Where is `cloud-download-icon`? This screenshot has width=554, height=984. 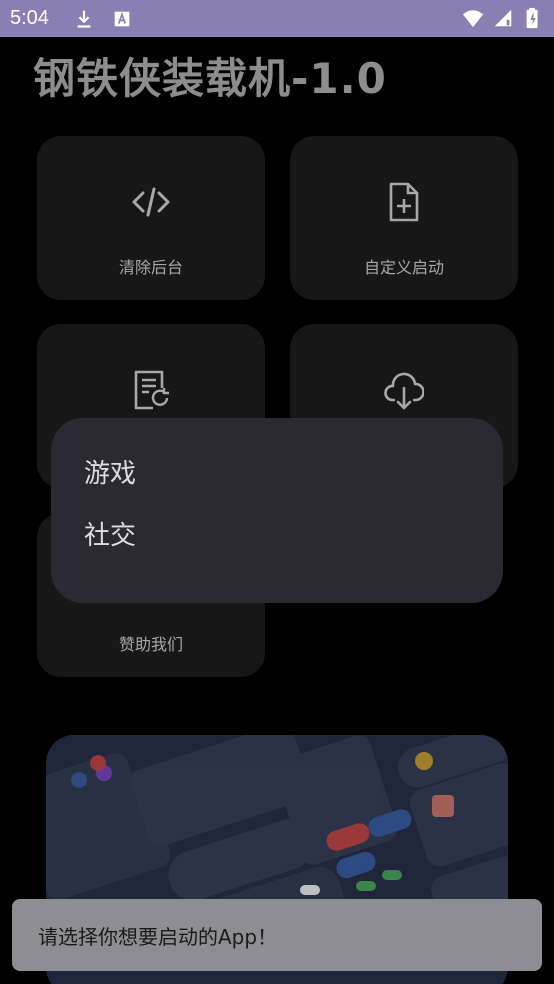
cloud-download-icon is located at coordinates (404, 391).